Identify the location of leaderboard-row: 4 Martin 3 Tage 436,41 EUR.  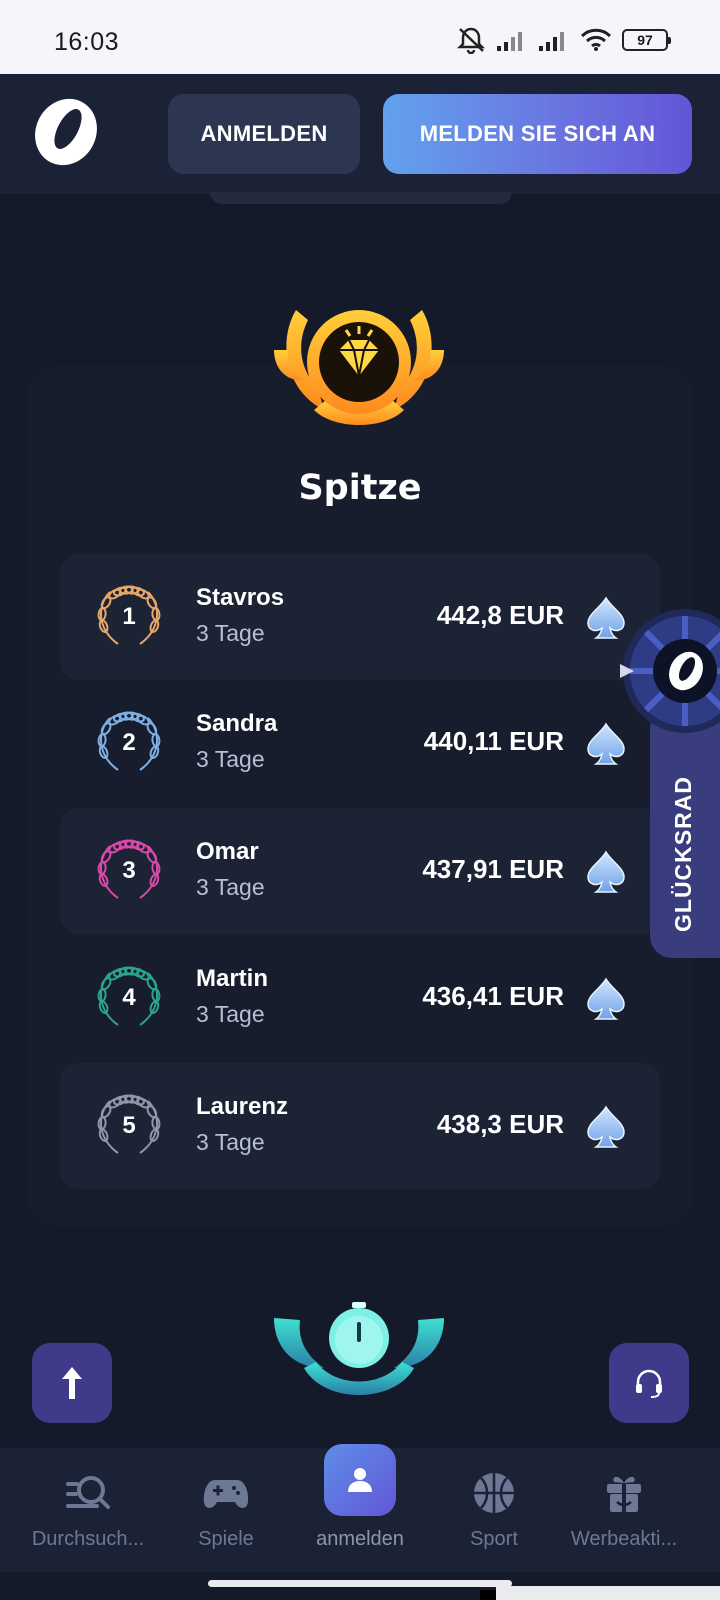
(360, 998).